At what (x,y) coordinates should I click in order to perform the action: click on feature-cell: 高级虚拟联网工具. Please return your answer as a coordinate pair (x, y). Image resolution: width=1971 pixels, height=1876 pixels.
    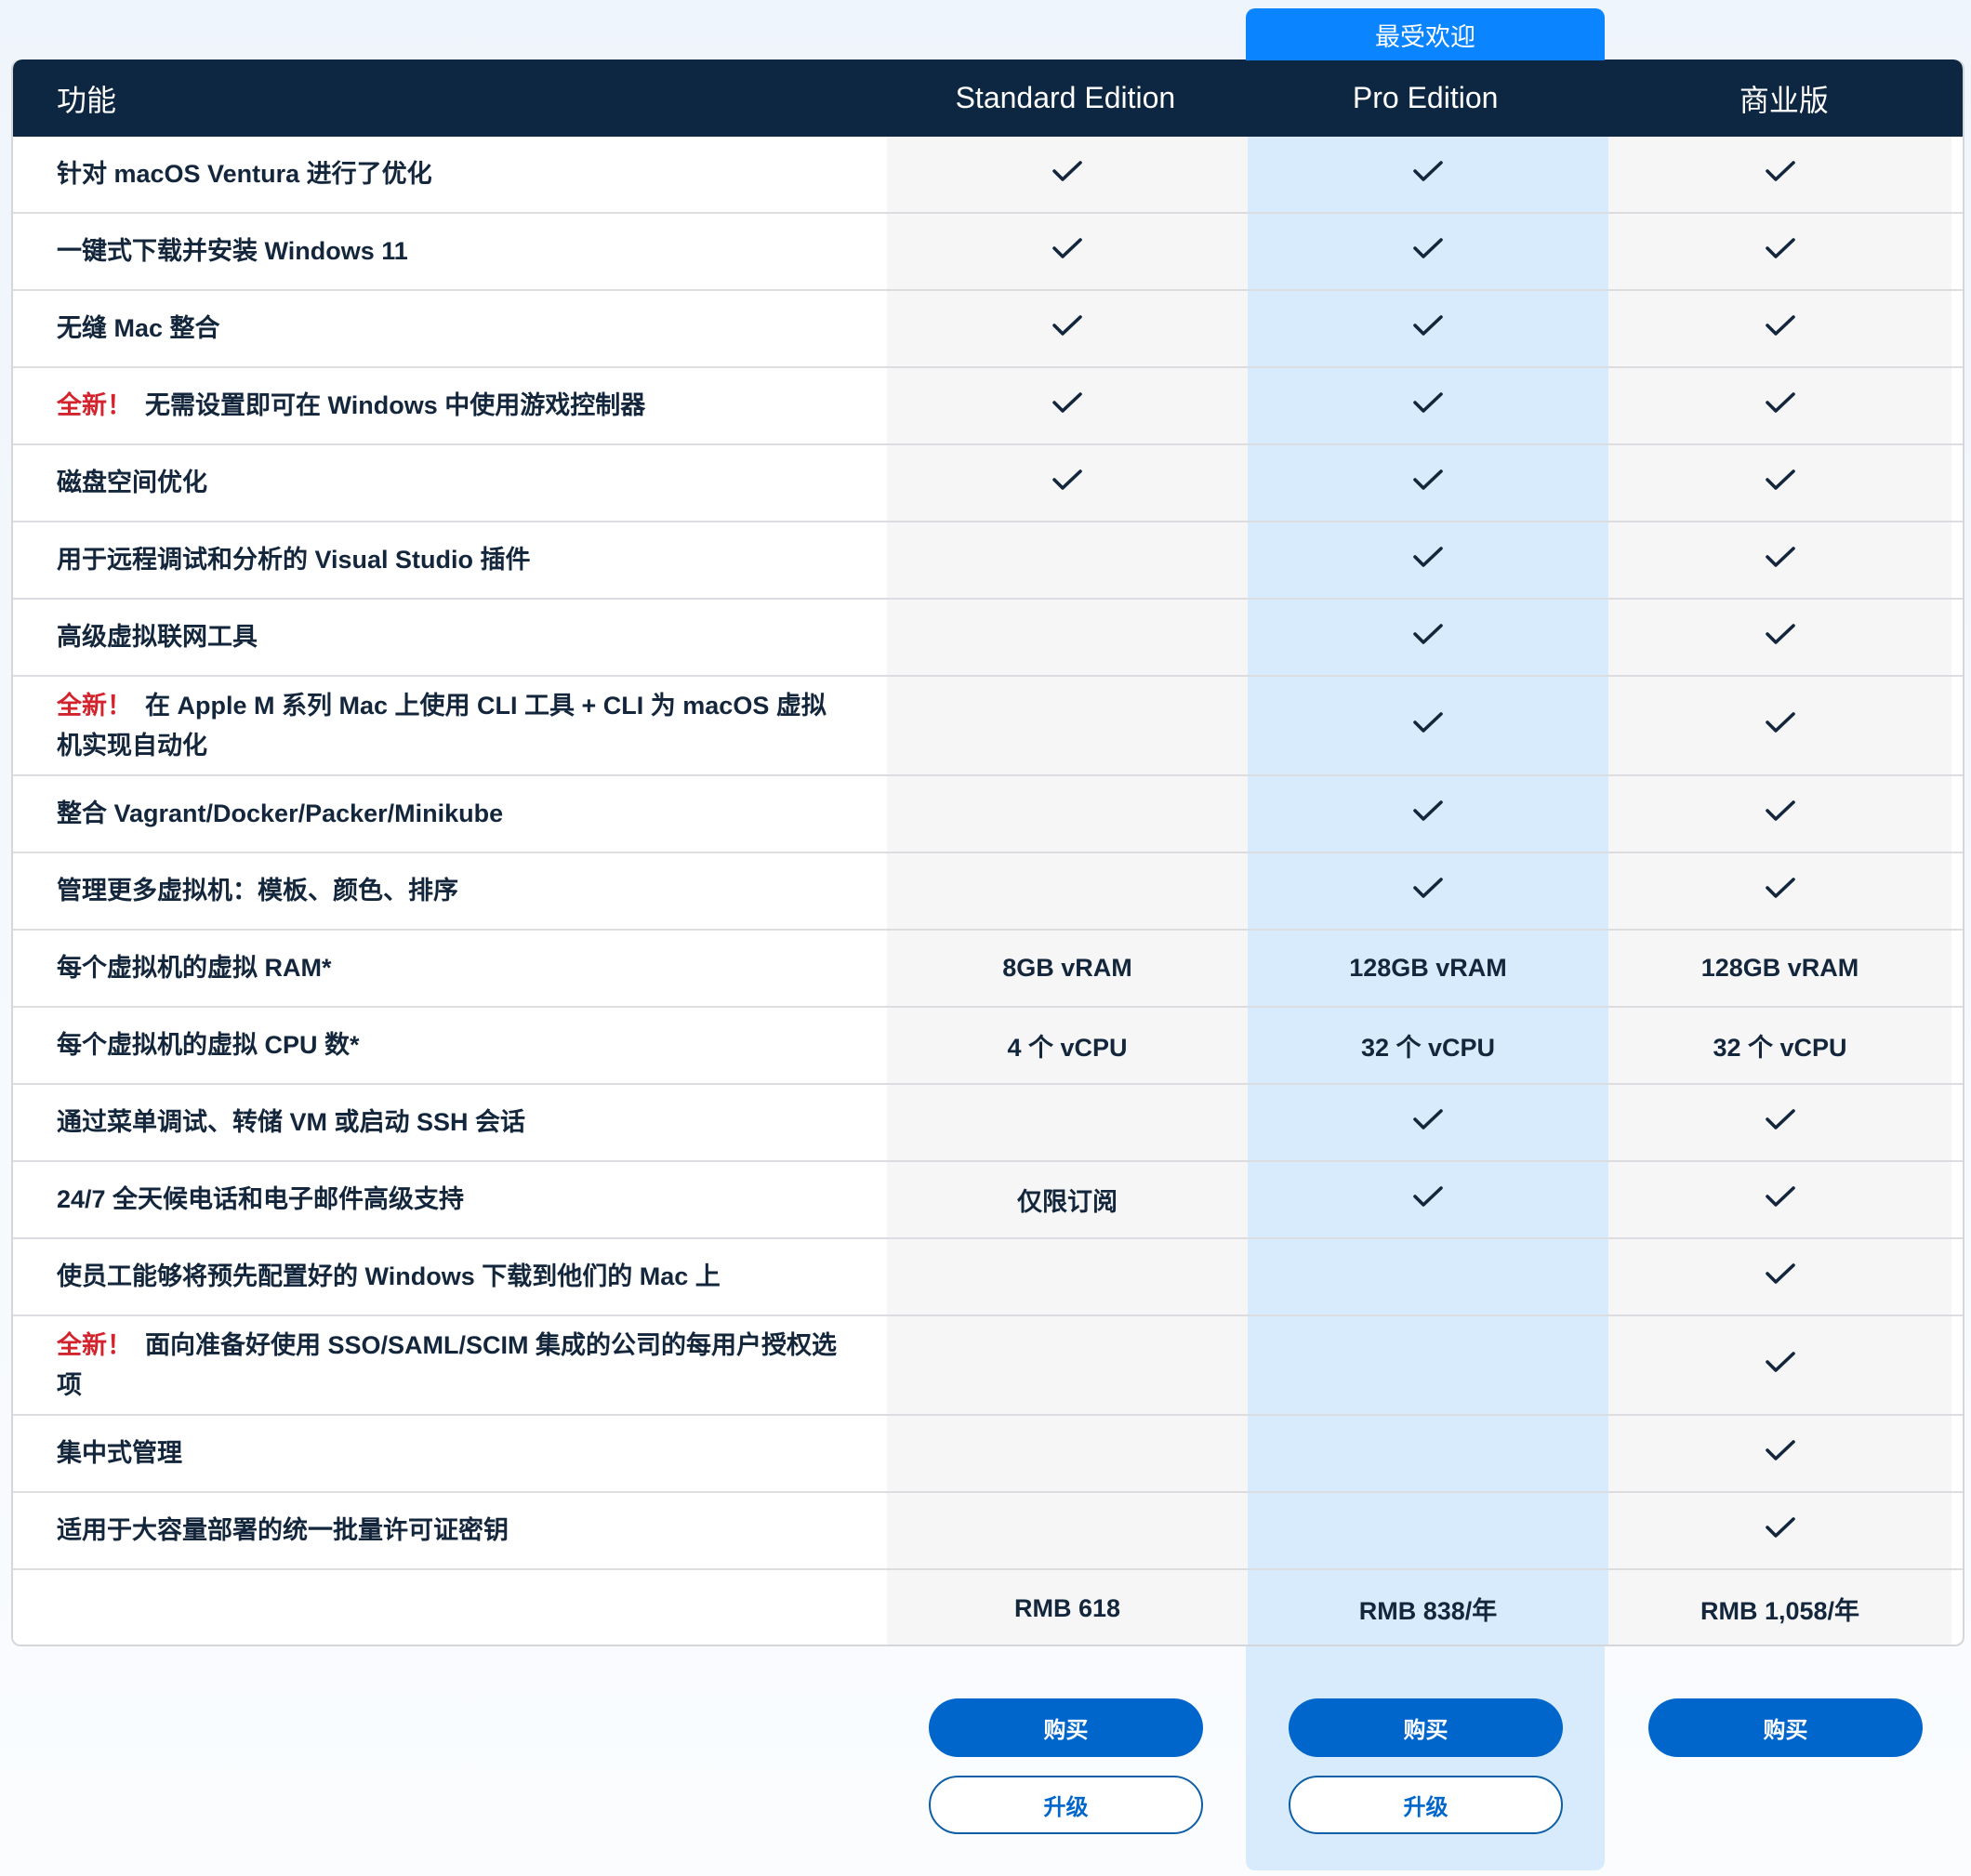
    Looking at the image, I should click on (450, 637).